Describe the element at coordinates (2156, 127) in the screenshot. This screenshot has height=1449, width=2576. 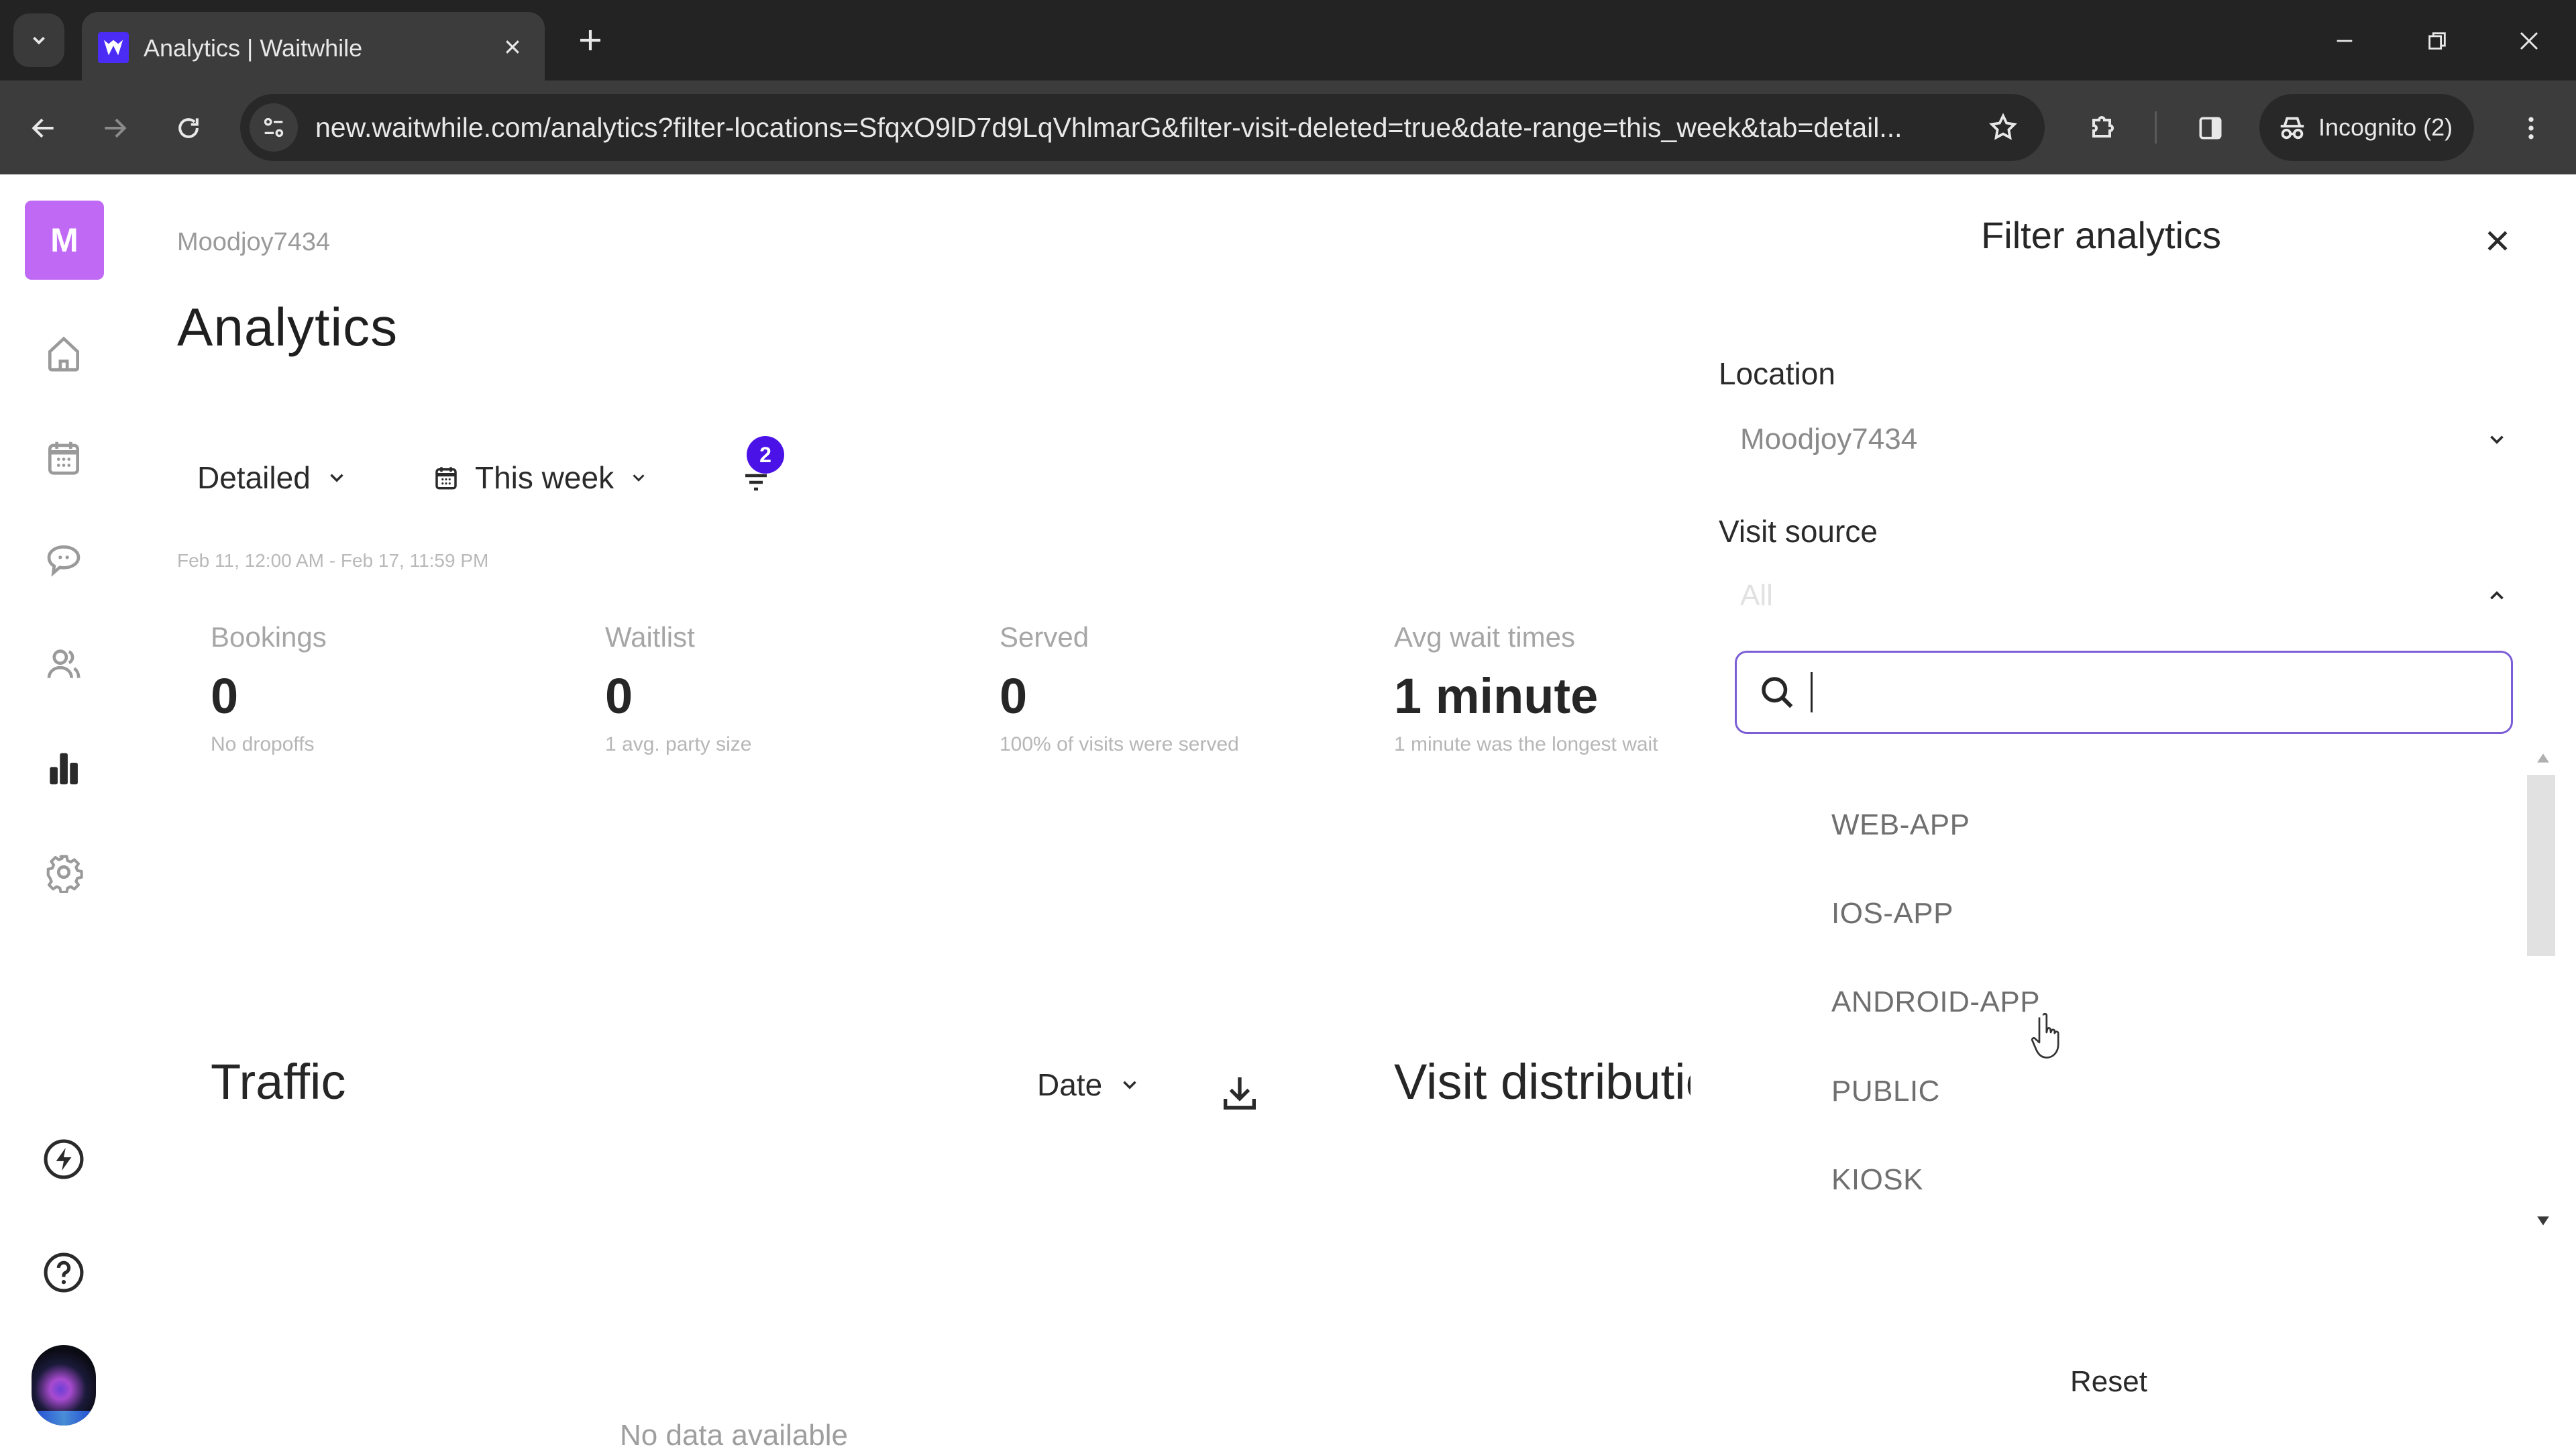
I see `toolbar-divider` at that location.